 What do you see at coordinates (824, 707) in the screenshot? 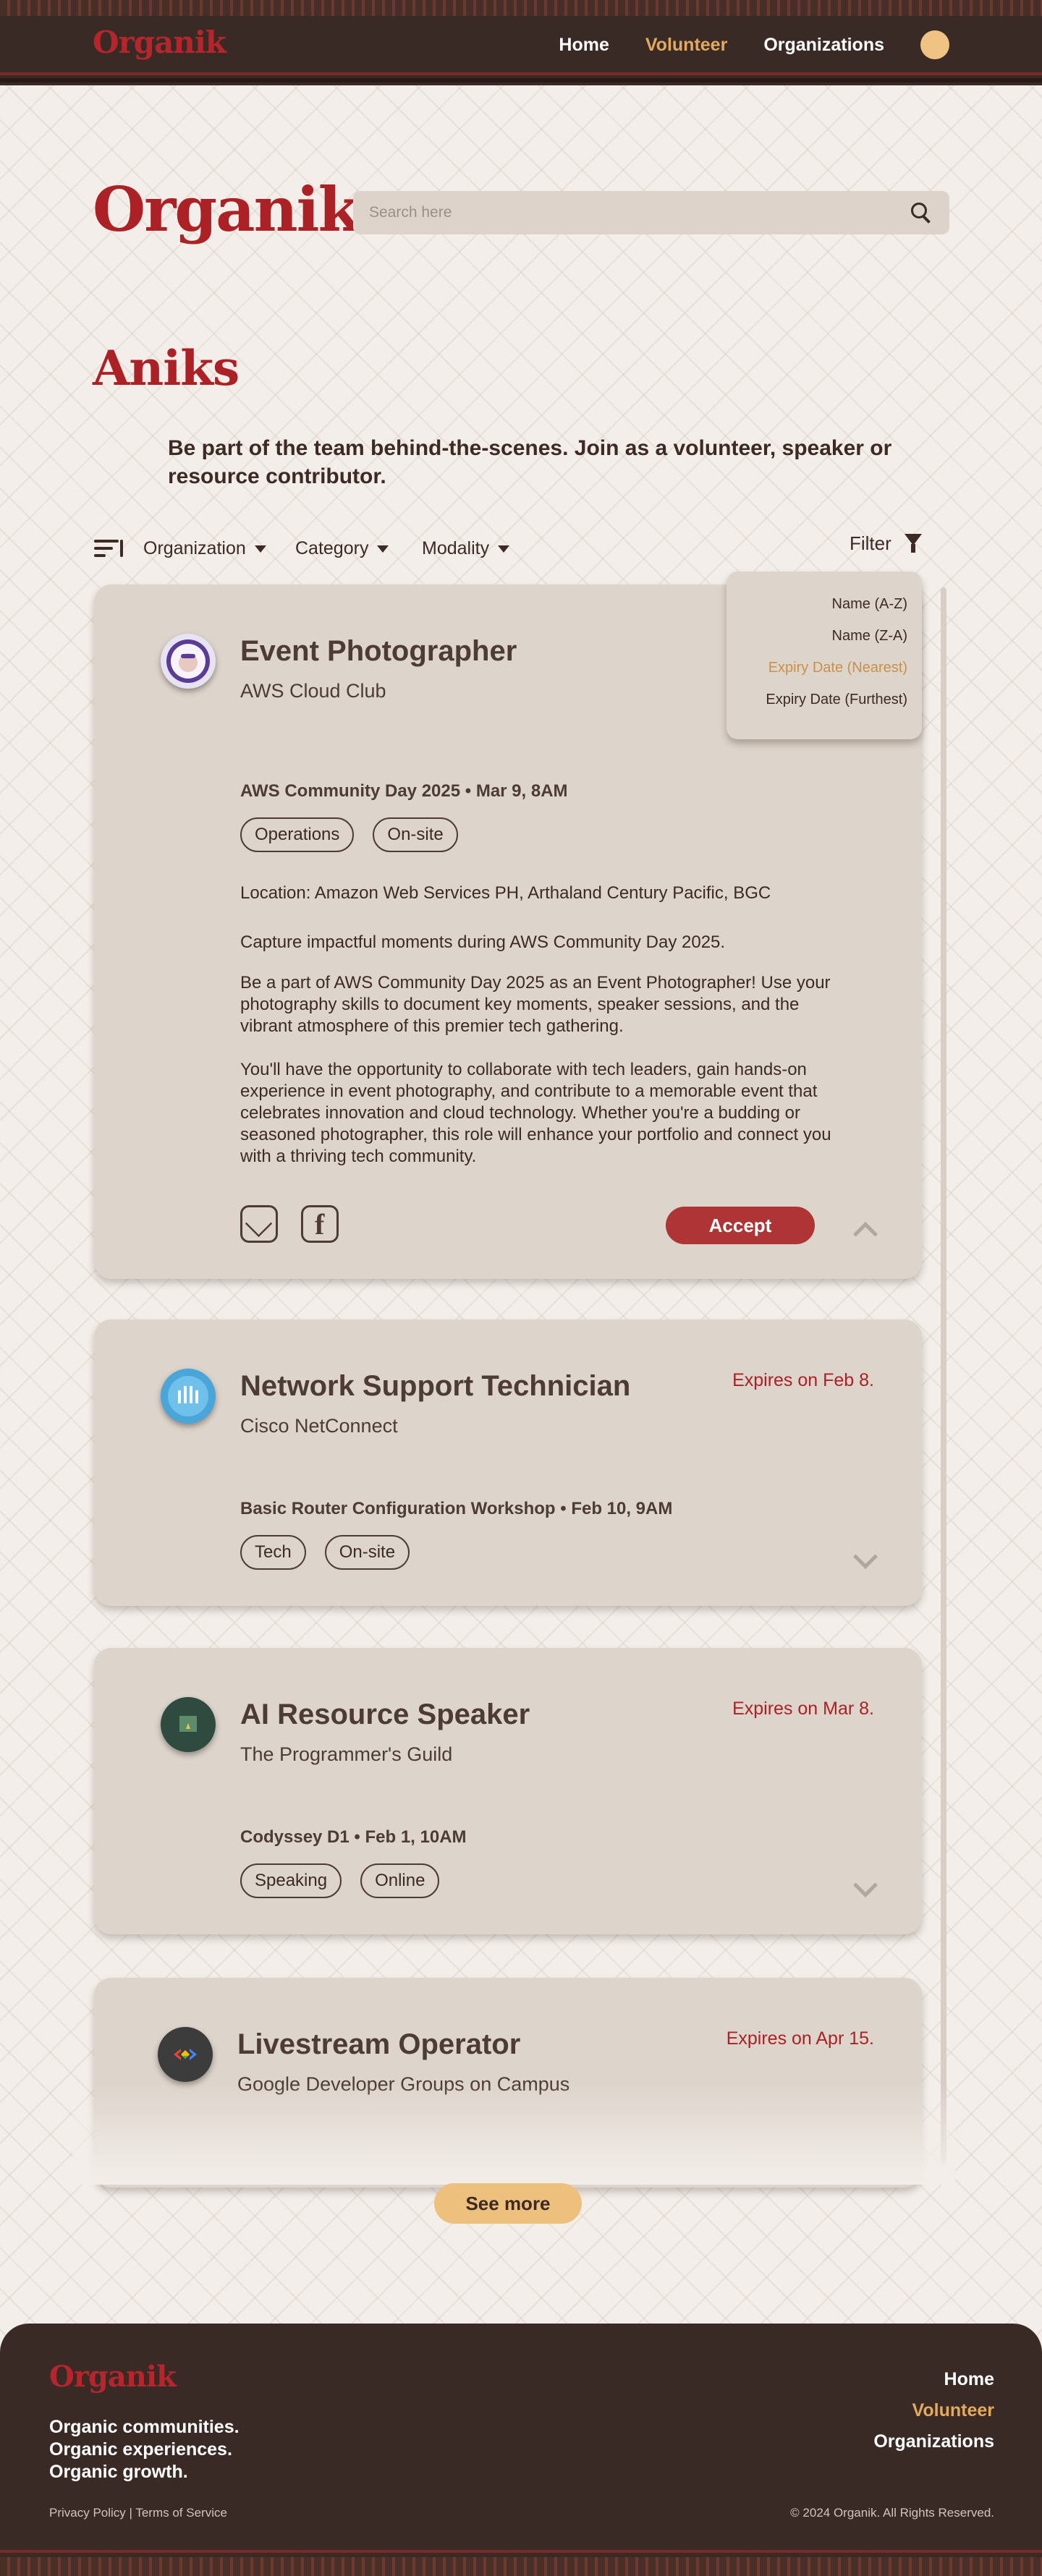
I see `sort-option-expiry-furthest: Expiry Date (Furthest)` at bounding box center [824, 707].